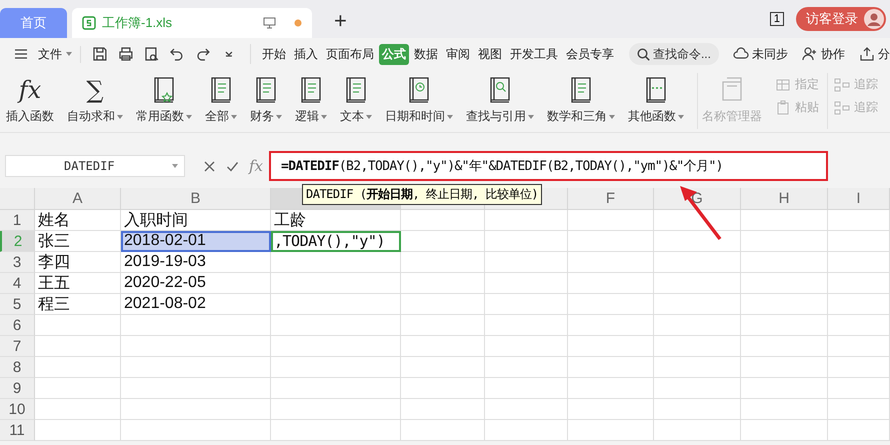  What do you see at coordinates (30, 90) in the screenshot?
I see `function-icon: fx` at bounding box center [30, 90].